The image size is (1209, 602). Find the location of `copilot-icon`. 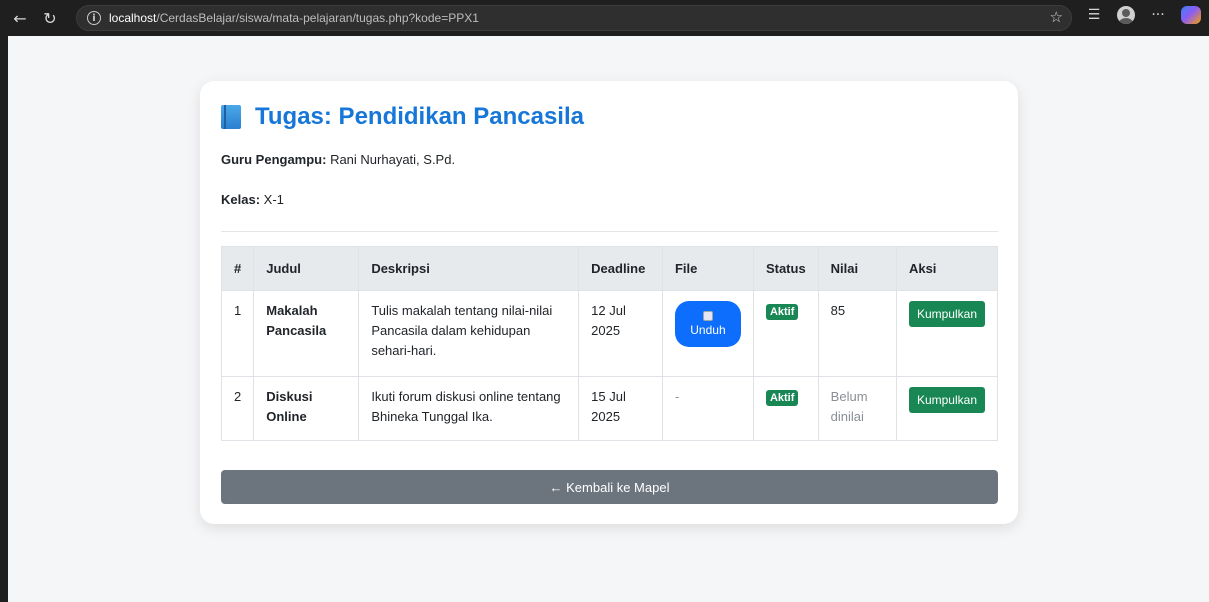

copilot-icon is located at coordinates (1191, 15).